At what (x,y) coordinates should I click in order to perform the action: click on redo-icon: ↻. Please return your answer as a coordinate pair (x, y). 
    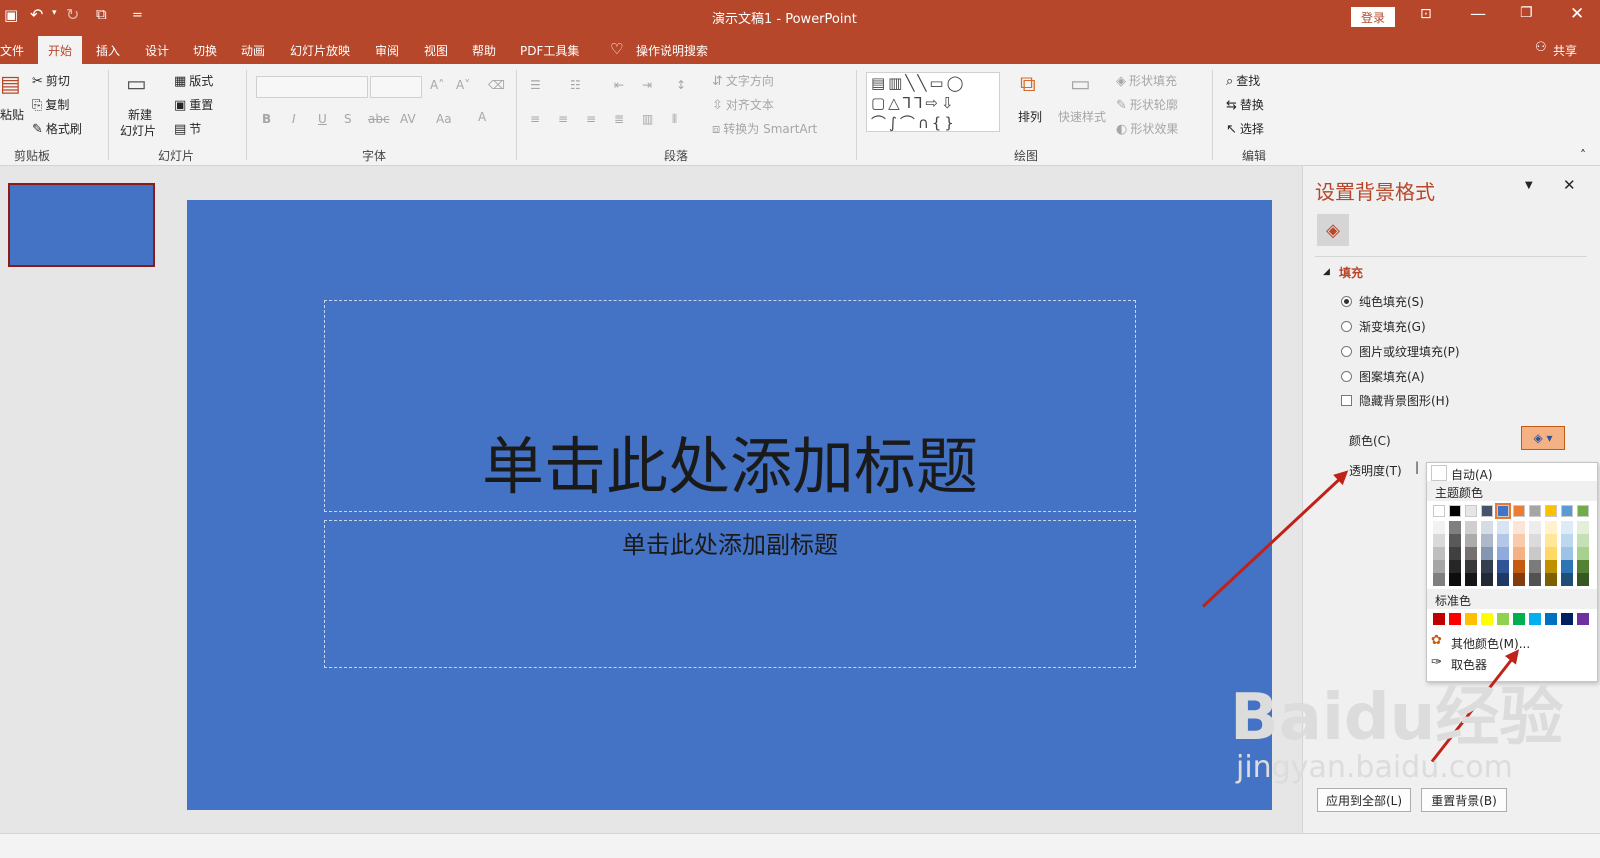
    Looking at the image, I should click on (72, 14).